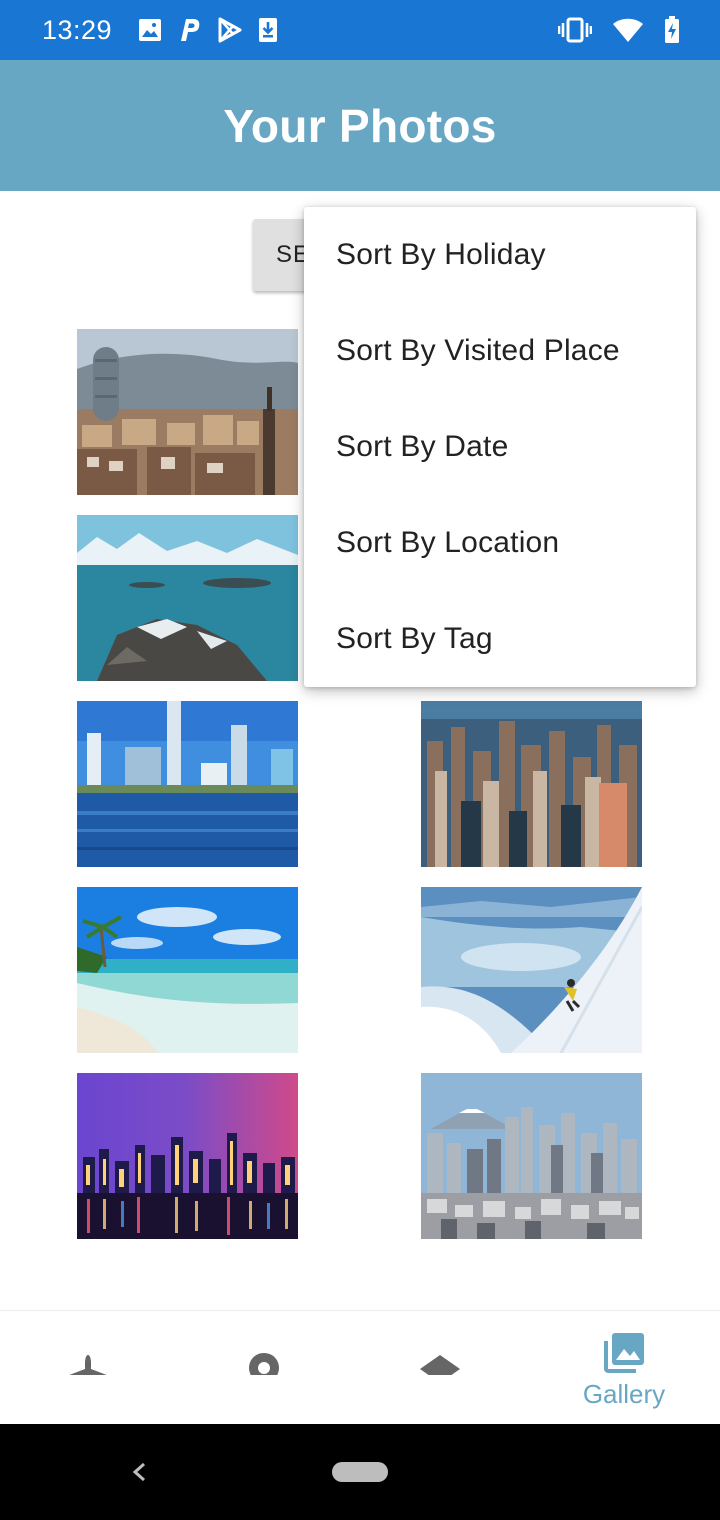  What do you see at coordinates (360, 1472) in the screenshot?
I see `home-pill-button` at bounding box center [360, 1472].